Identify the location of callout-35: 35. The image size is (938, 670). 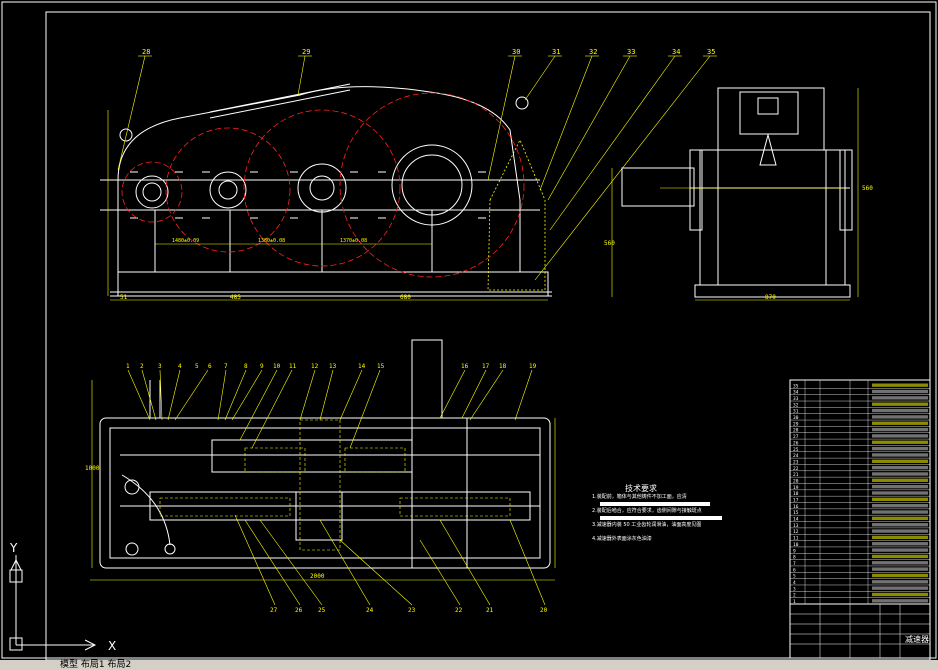
(711, 52).